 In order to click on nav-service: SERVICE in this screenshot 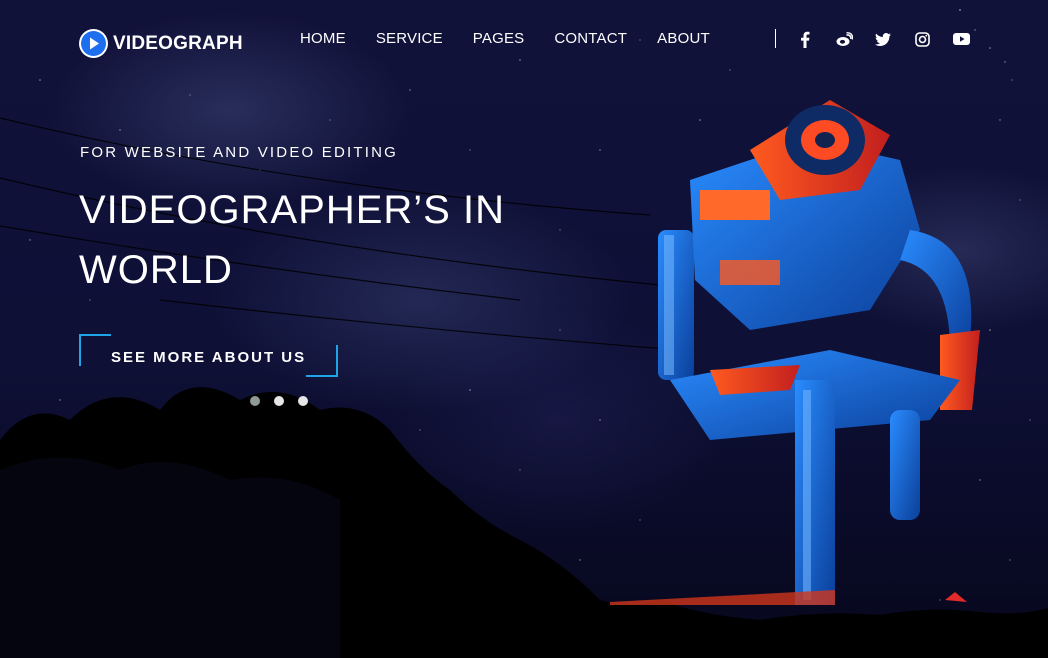, I will do `click(409, 39)`.